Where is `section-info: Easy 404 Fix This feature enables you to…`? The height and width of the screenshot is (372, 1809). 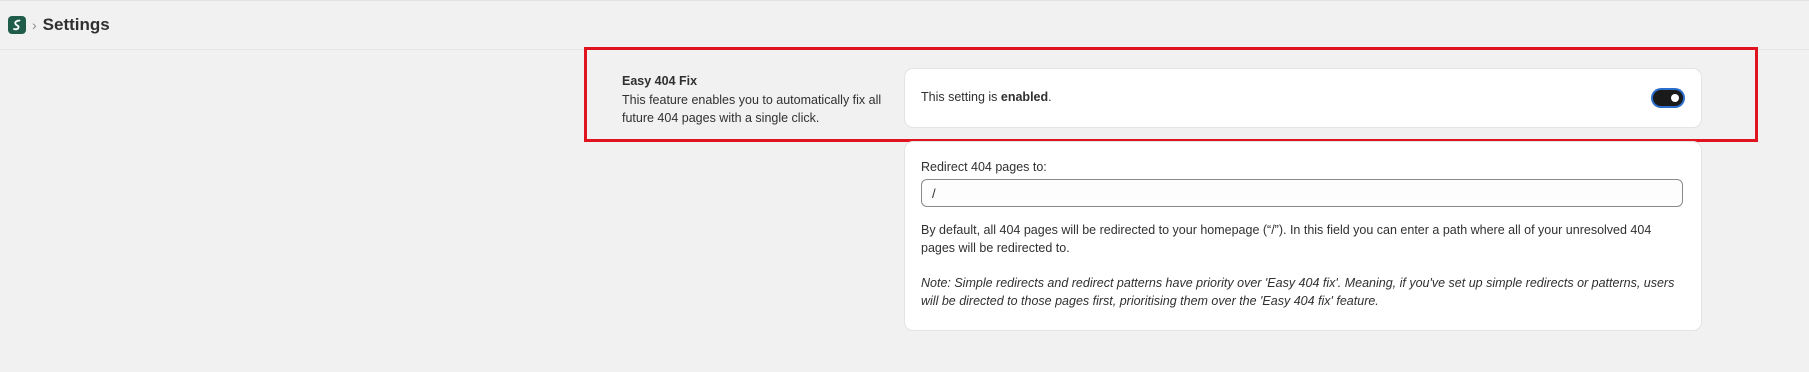
section-info: Easy 404 Fix This feature enables you to… is located at coordinates (753, 100).